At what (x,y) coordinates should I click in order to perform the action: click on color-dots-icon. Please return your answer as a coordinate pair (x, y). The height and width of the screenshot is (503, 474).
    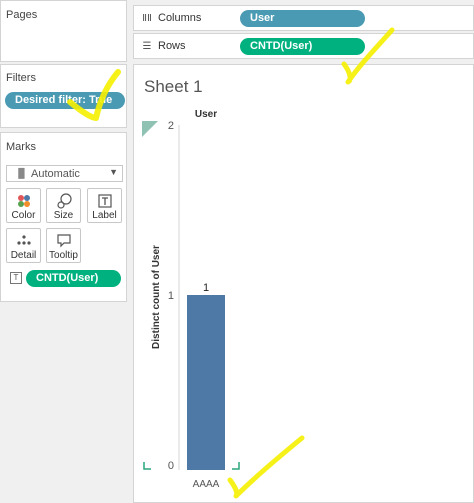
    Looking at the image, I should click on (23, 201).